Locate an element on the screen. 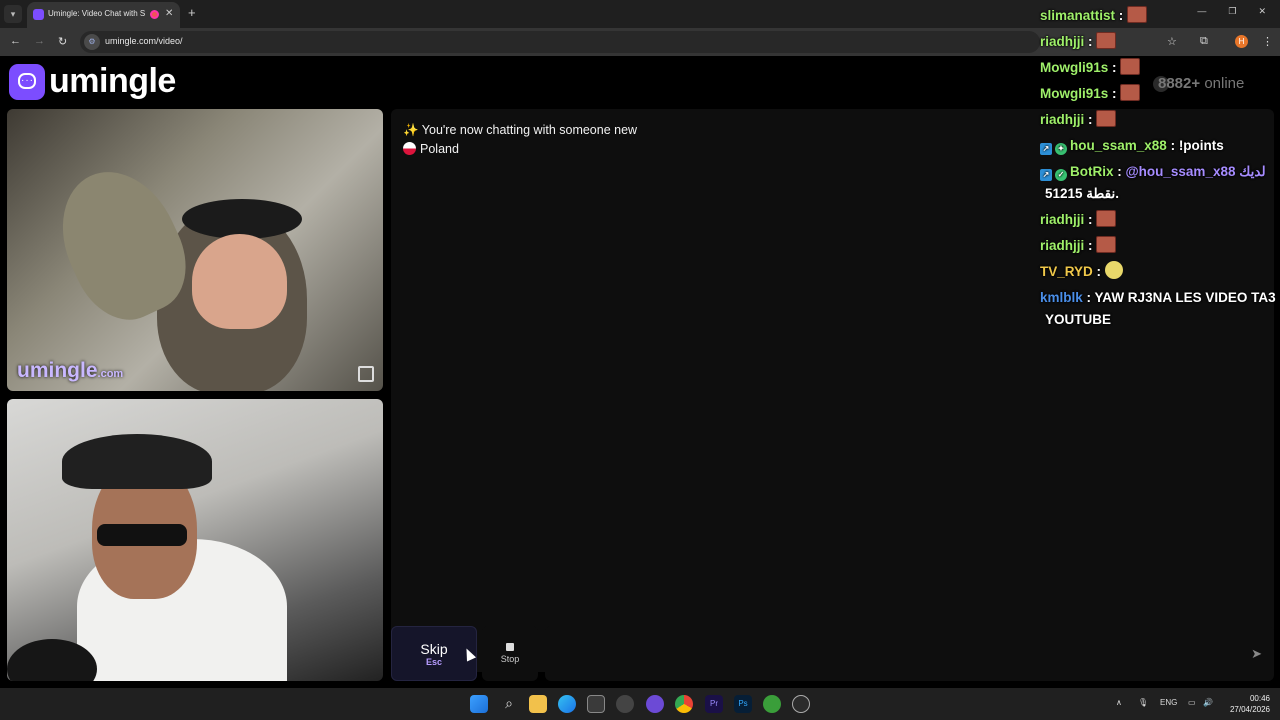 The image size is (1280, 720). clock: 00:46 27/04/2026 is located at coordinates (1248, 704).